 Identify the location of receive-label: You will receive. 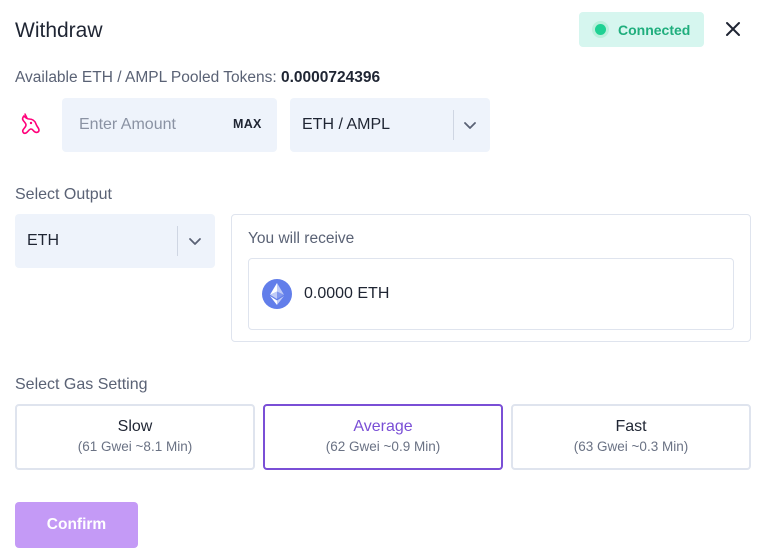
(301, 238).